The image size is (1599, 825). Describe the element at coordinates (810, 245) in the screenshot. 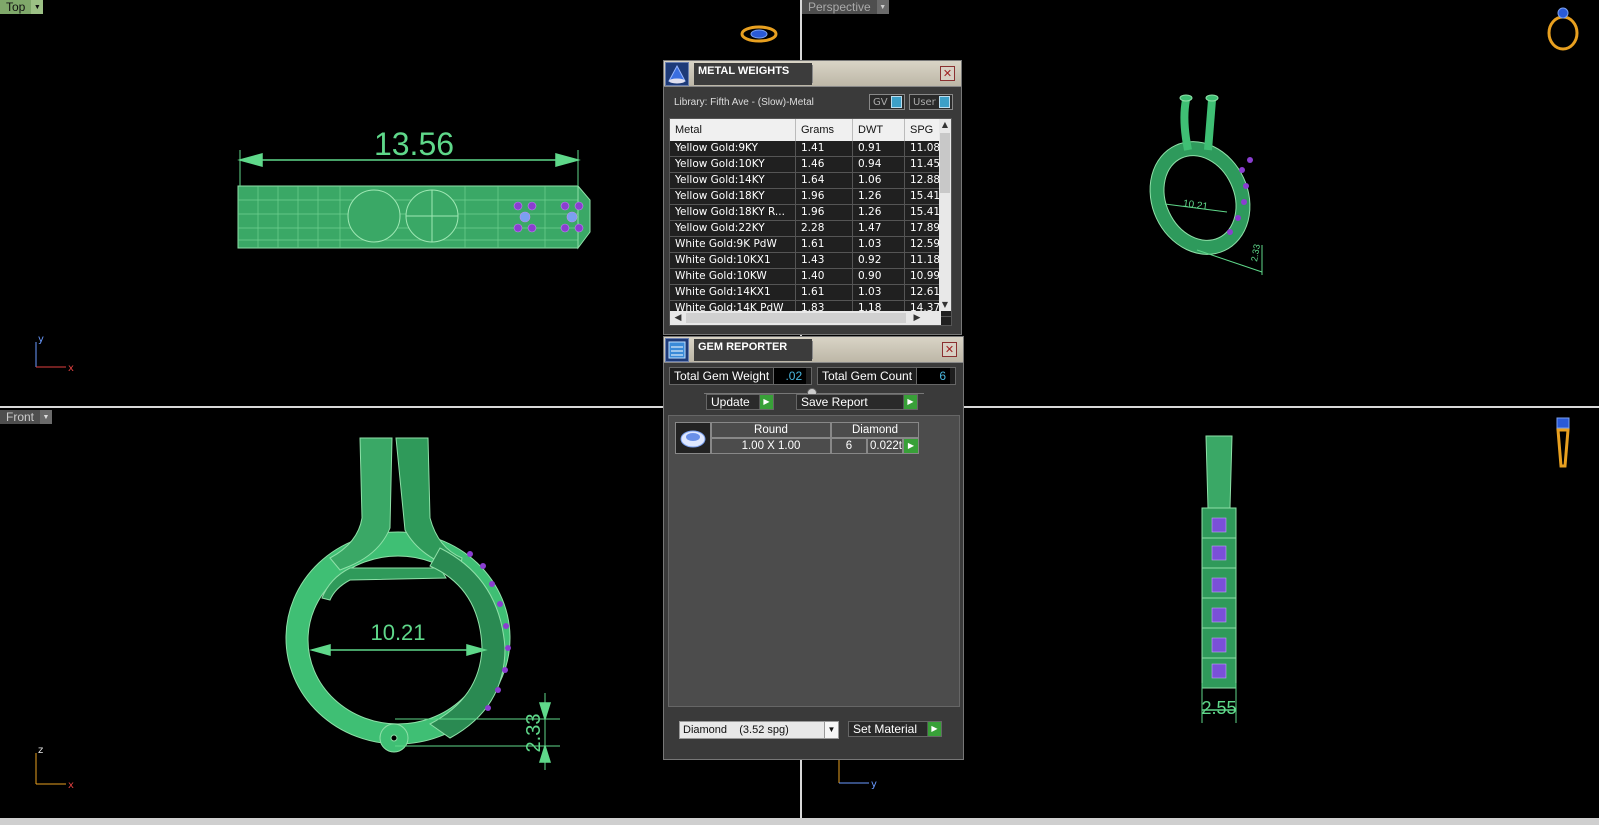

I see `table-row: White Gold:9K PdW 1.61 1.03 12.59` at that location.